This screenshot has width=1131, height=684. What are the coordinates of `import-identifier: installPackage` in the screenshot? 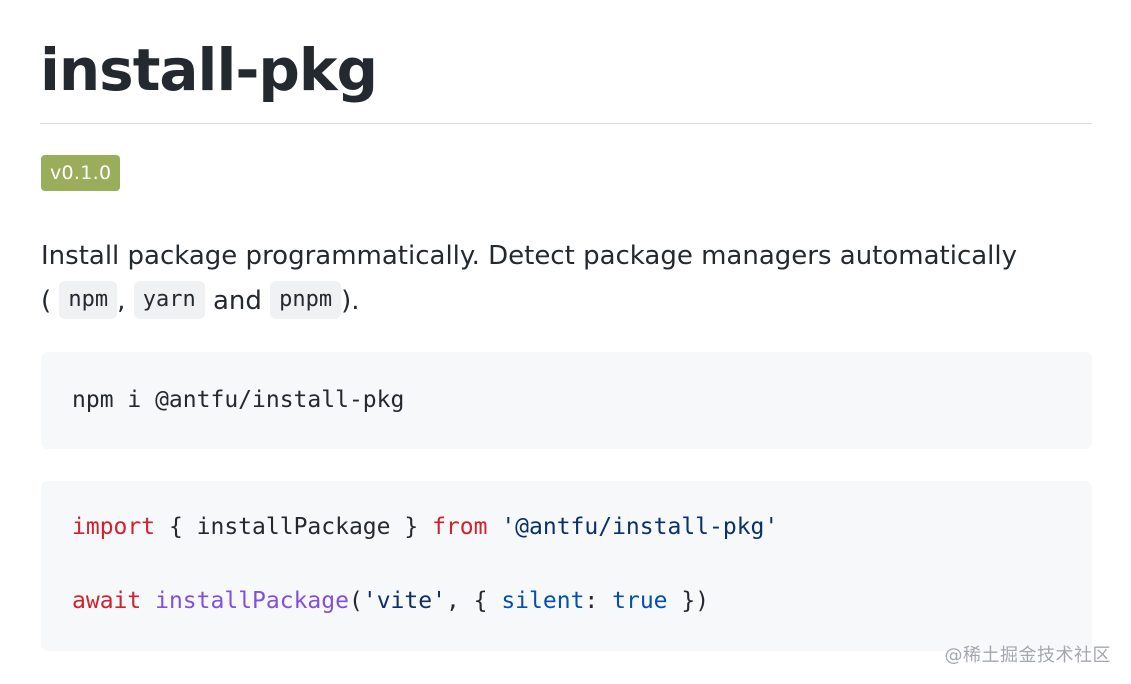 It's located at (293, 527).